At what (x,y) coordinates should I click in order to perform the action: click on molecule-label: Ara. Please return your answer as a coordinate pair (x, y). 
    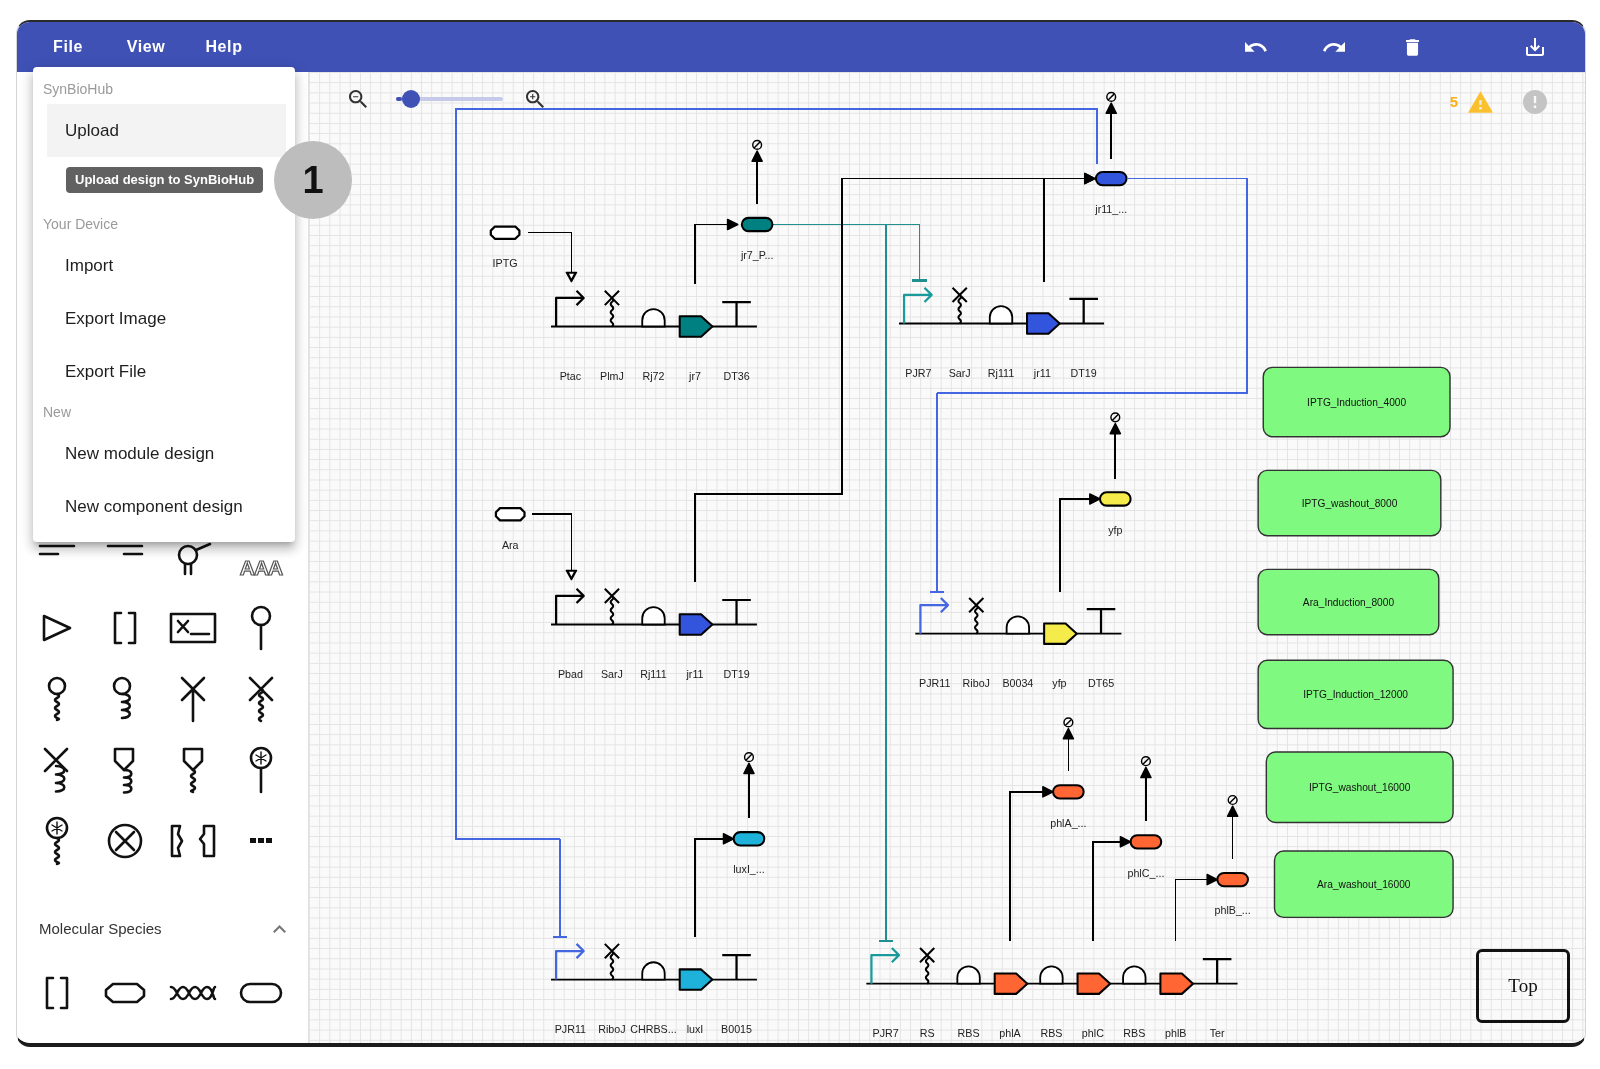
    Looking at the image, I should click on (510, 545).